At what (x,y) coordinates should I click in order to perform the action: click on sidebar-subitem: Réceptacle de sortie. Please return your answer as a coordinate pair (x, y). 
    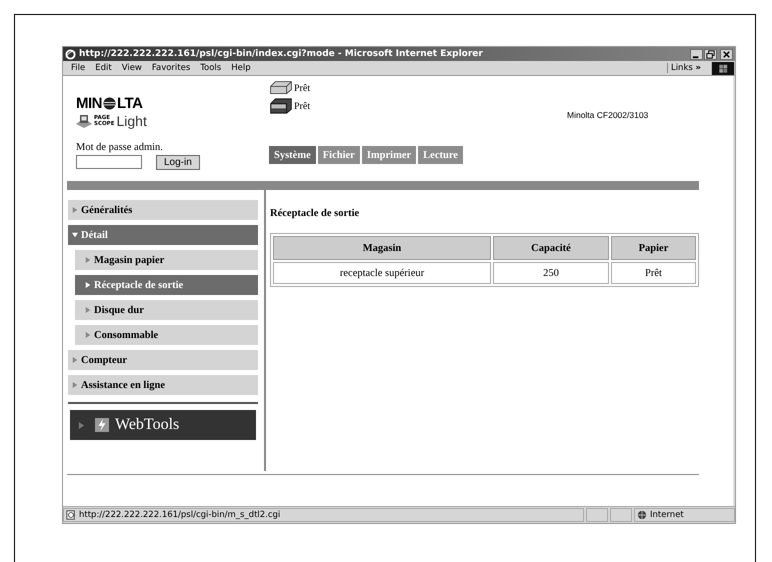
    Looking at the image, I should click on (166, 285).